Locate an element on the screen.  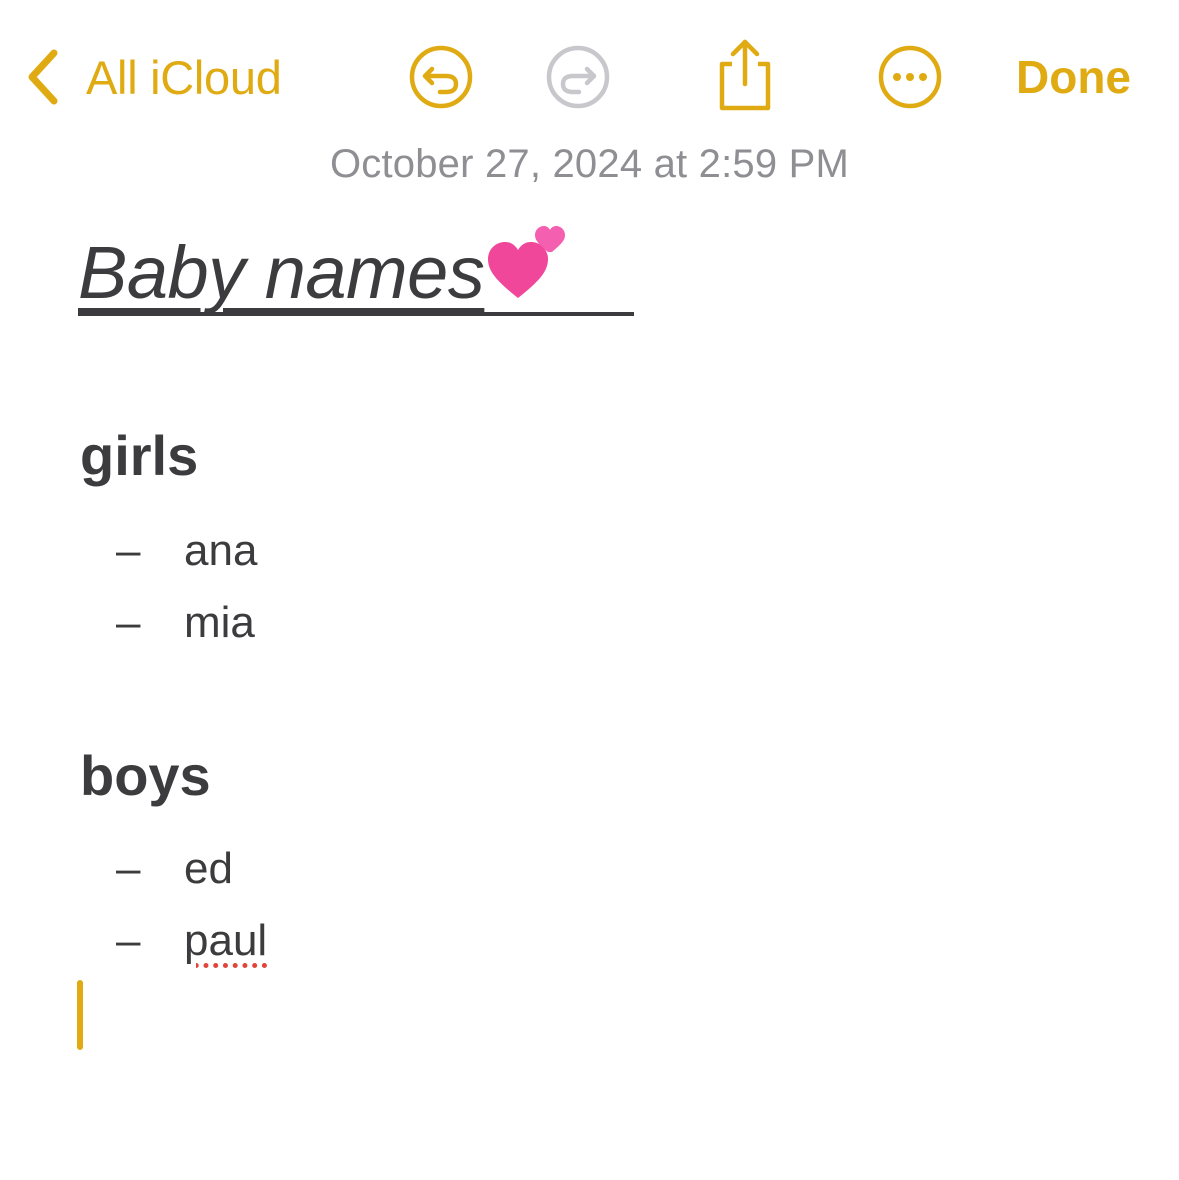
section-heading-girls: girls is located at coordinates (139, 456).